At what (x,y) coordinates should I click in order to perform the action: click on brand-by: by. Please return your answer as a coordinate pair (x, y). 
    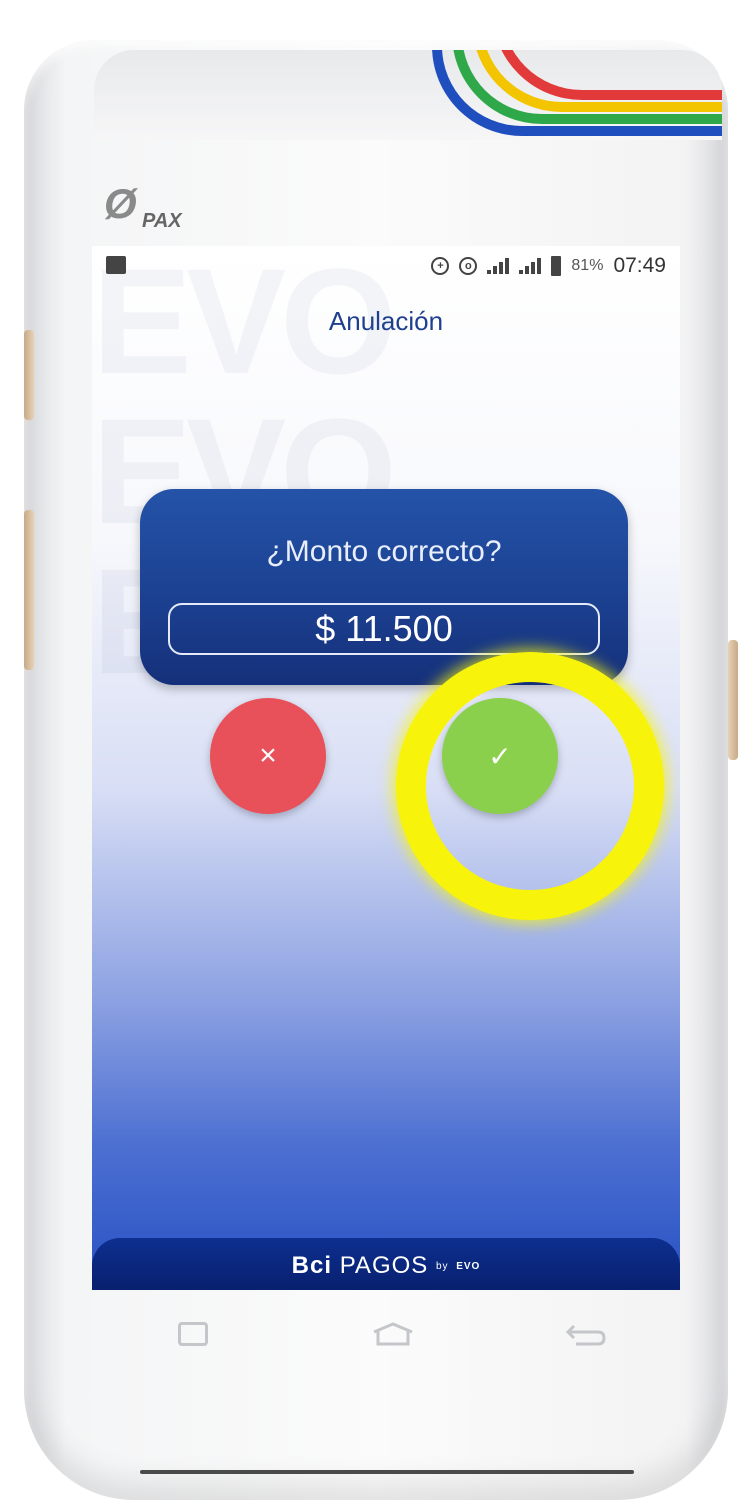
    Looking at the image, I should click on (442, 1267).